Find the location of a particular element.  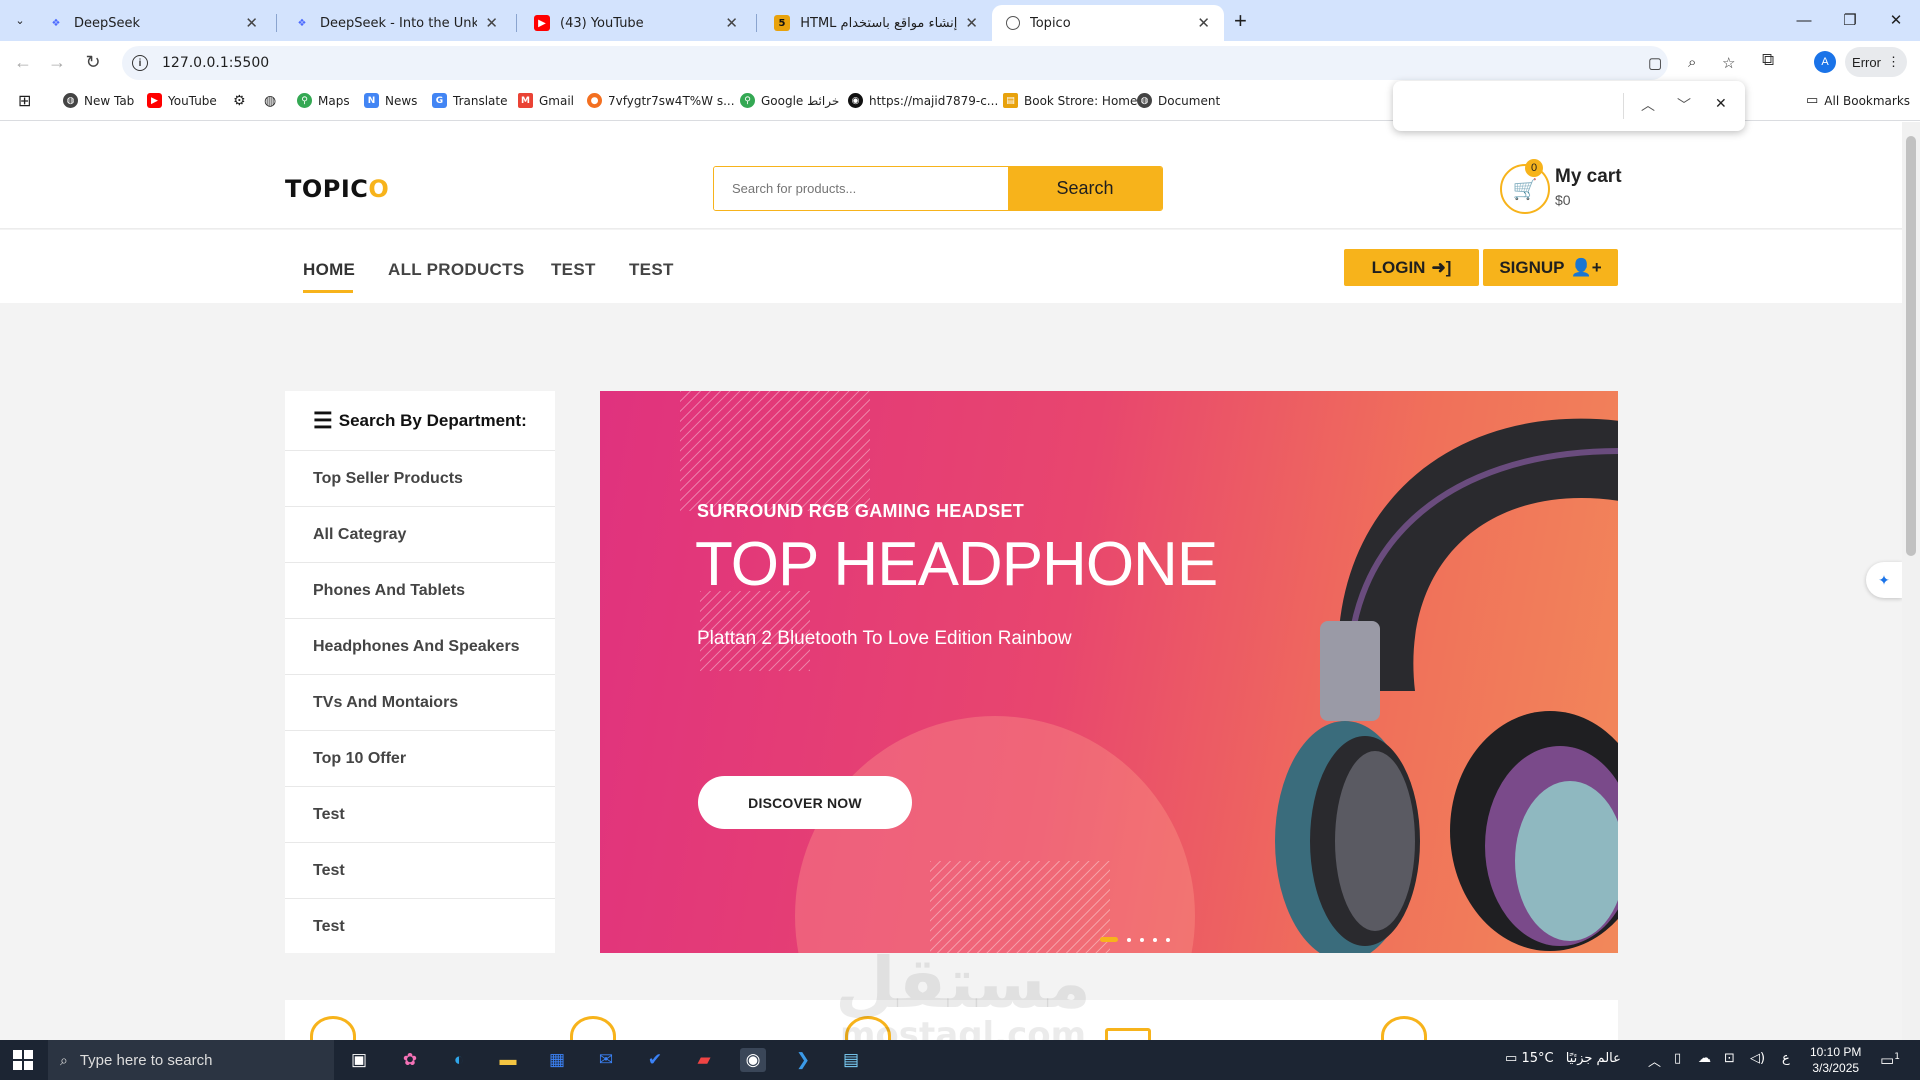

nav-home: HOME is located at coordinates (329, 270).